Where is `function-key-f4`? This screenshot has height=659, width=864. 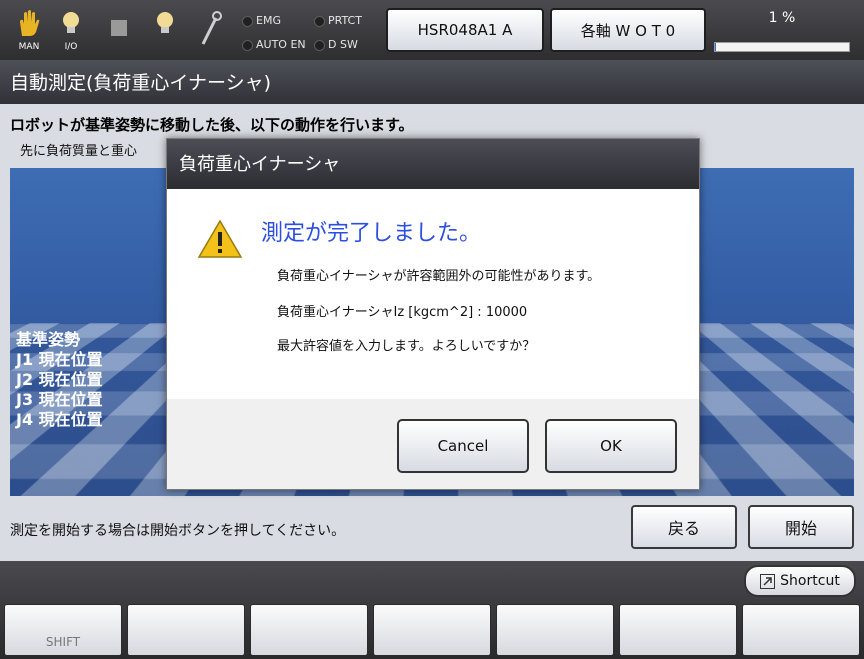
function-key-f4 is located at coordinates (555, 630).